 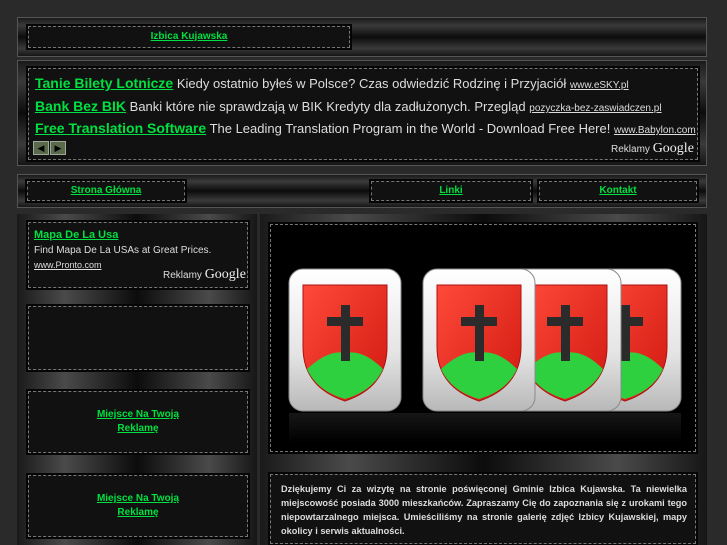 I want to click on header-title-link: Izbica Kujawska, so click(x=189, y=36).